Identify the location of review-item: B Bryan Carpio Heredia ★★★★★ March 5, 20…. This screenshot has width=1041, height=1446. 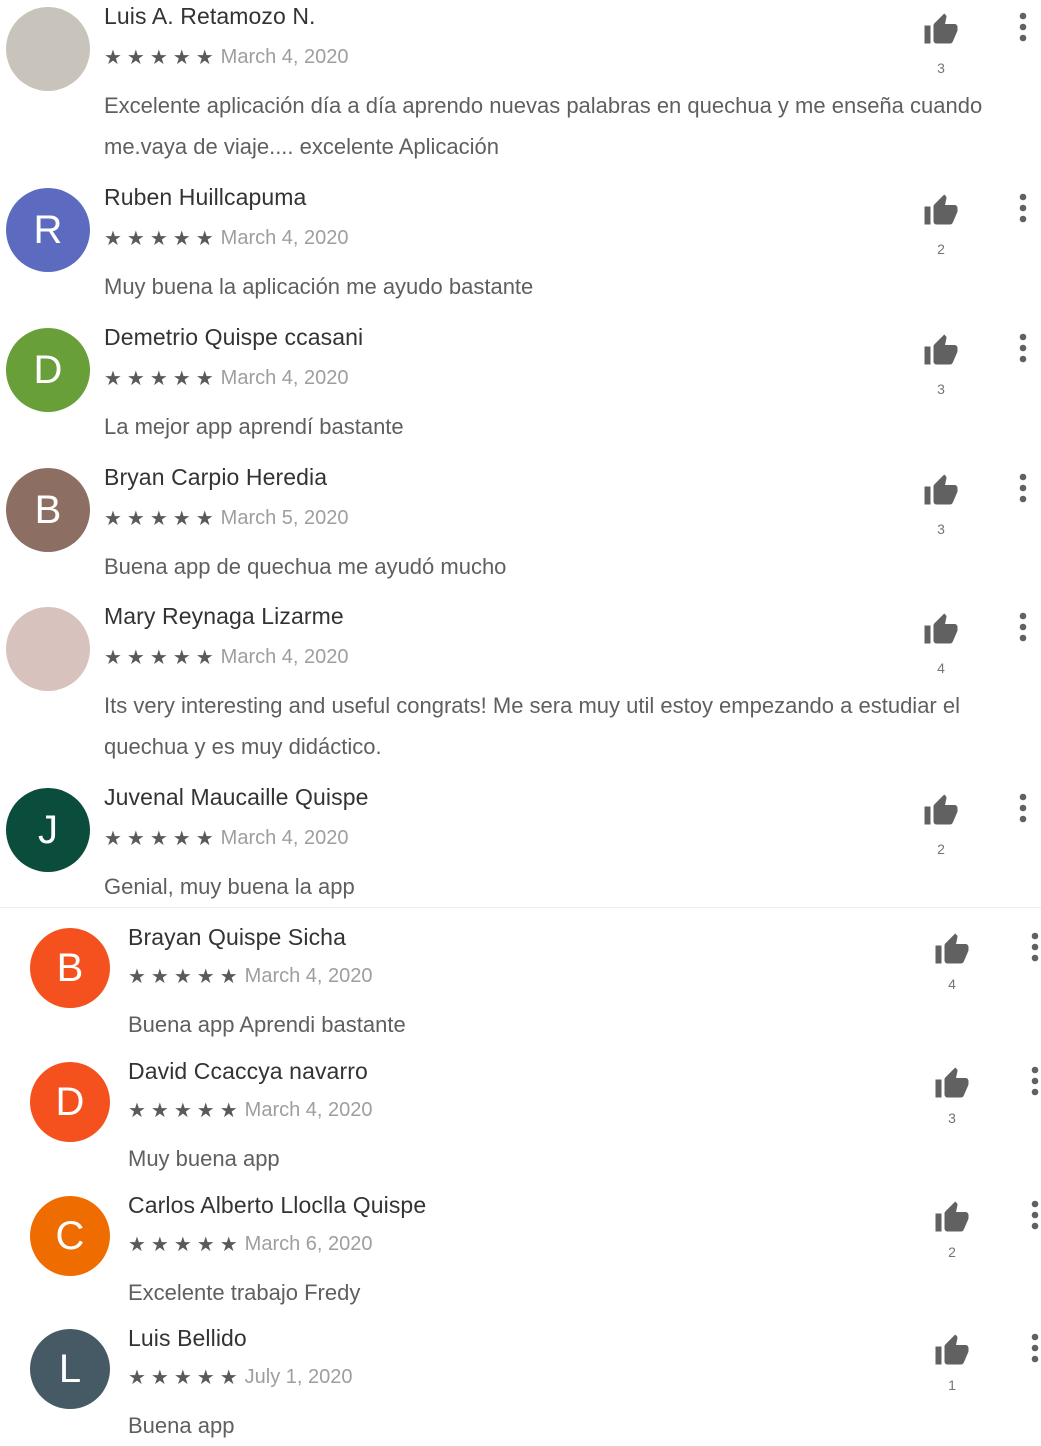
(523, 541).